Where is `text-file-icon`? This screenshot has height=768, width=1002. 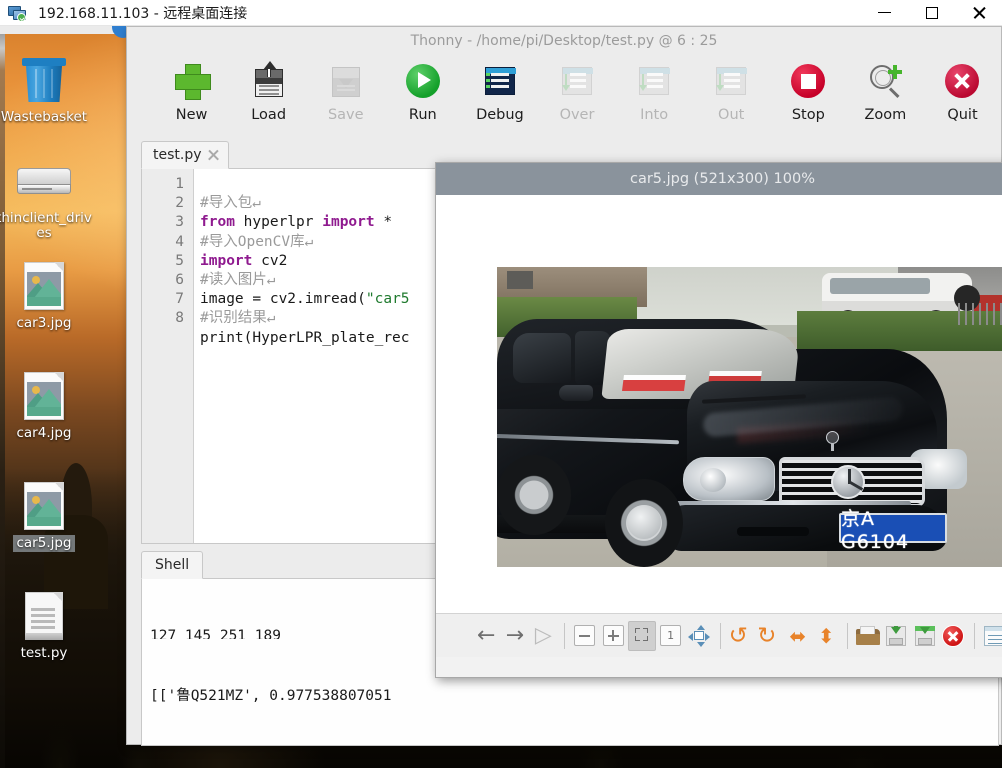
text-file-icon is located at coordinates (48, 616).